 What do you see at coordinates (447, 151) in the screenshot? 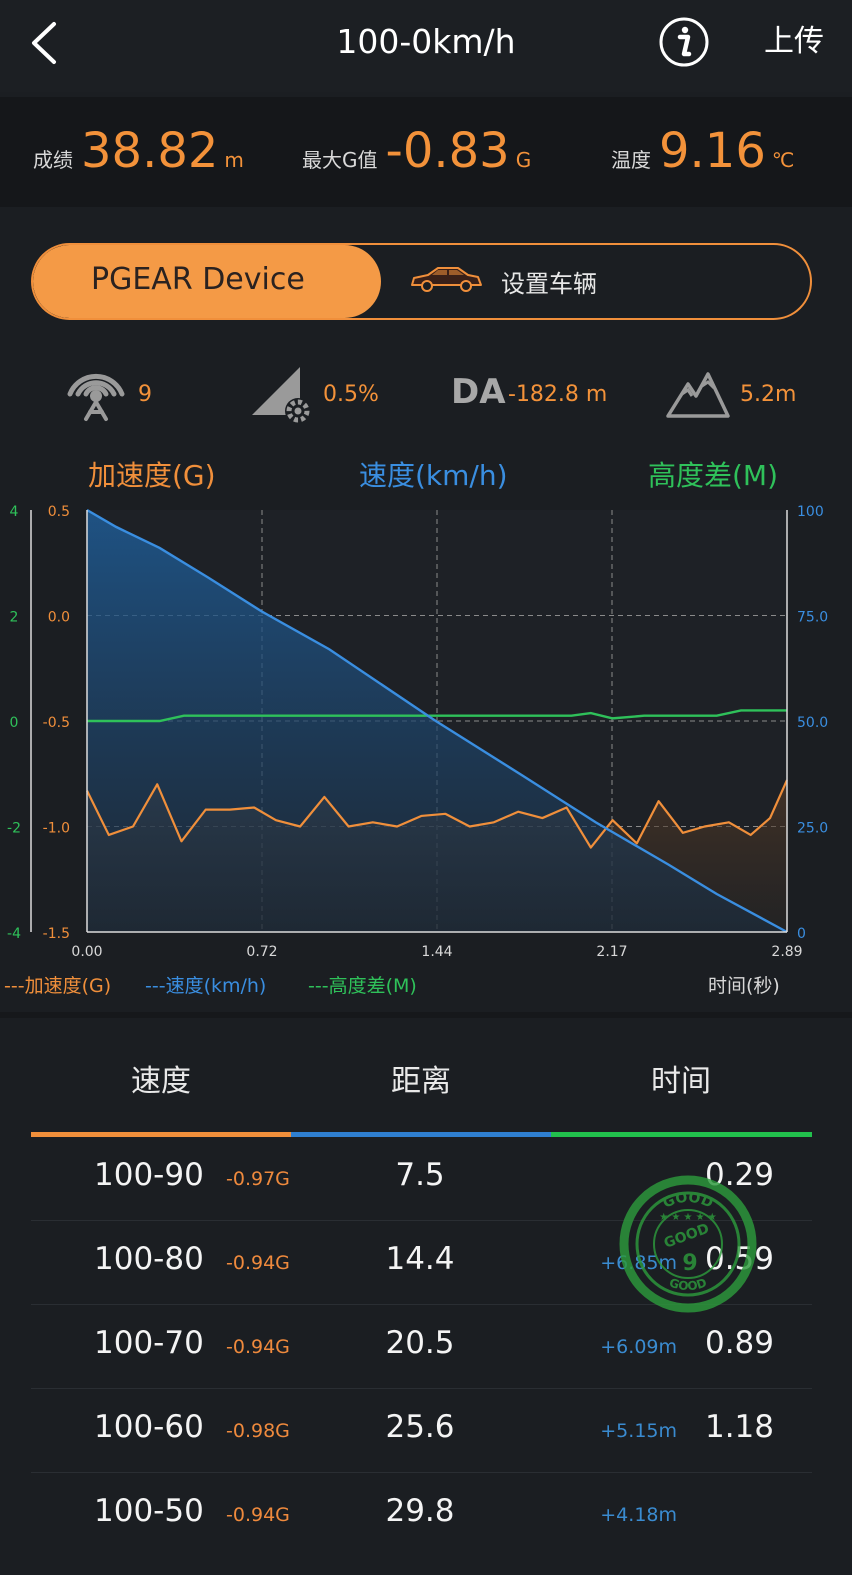
I see `stat-max-g-value: -0.83` at bounding box center [447, 151].